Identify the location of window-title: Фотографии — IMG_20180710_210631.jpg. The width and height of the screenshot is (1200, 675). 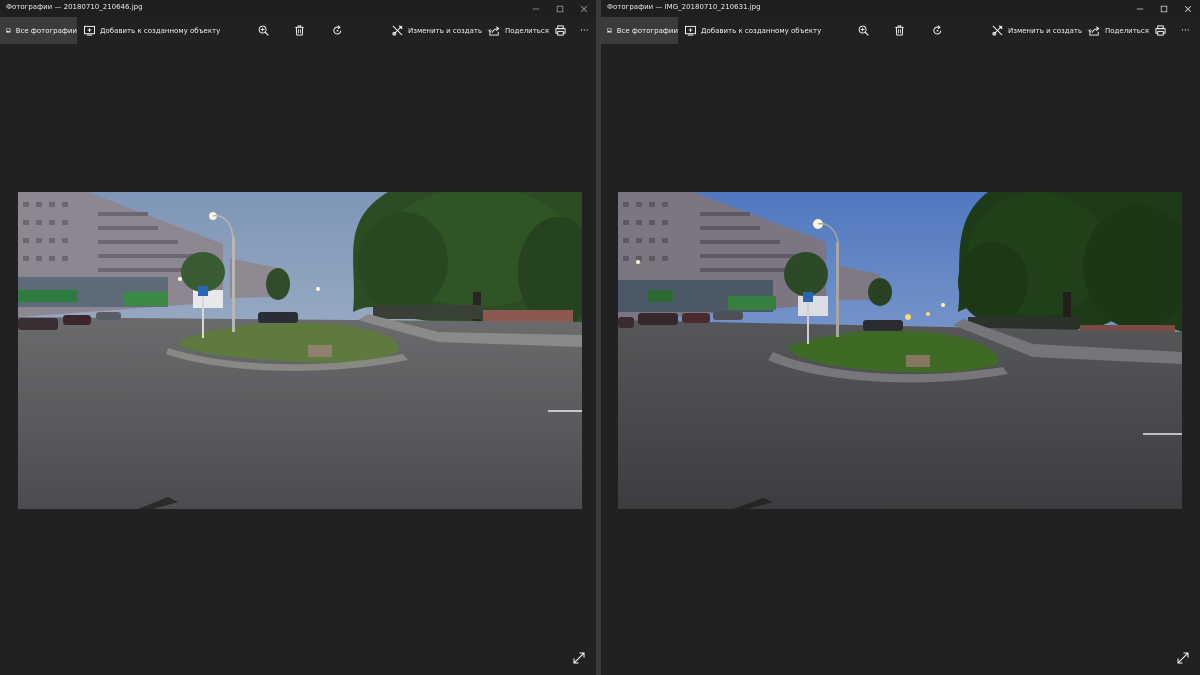
(684, 7).